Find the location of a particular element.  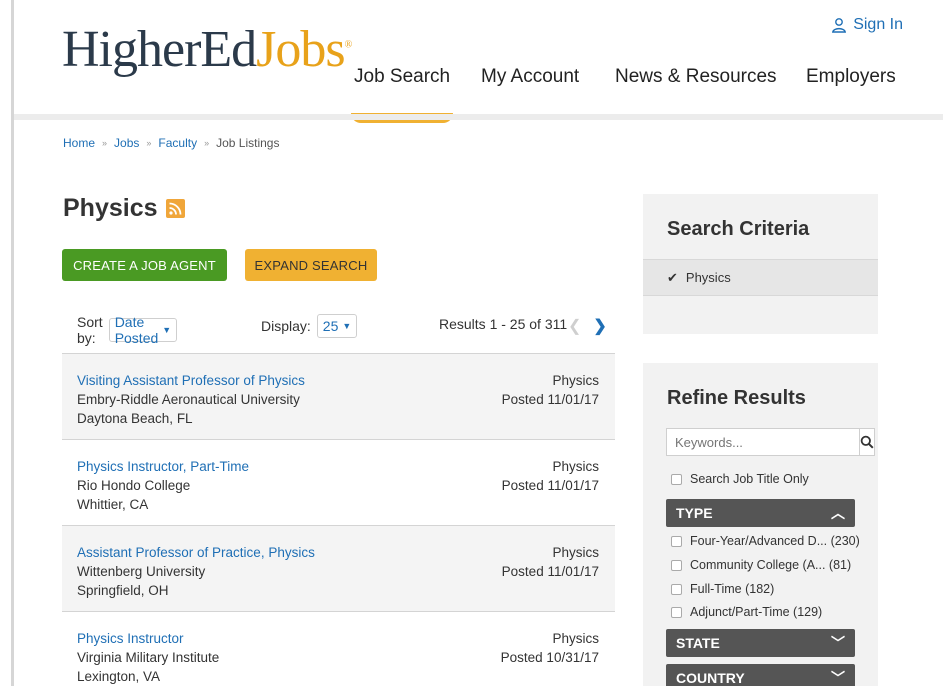

logo-mark: ® is located at coordinates (348, 45).